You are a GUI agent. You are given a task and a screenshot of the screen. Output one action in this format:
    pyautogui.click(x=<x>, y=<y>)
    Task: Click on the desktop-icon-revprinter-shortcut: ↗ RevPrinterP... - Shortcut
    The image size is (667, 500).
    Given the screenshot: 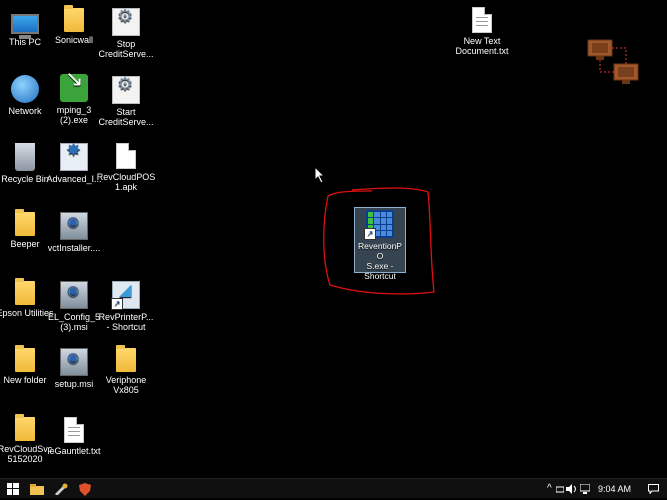 What is the action you would take?
    pyautogui.click(x=126, y=306)
    